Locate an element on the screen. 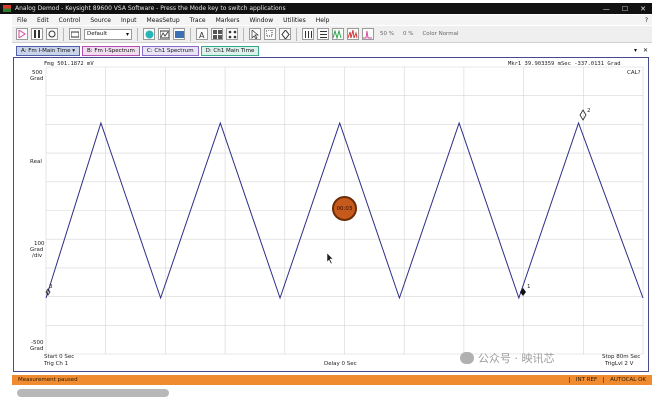  spectrum-pink-button is located at coordinates (368, 34).